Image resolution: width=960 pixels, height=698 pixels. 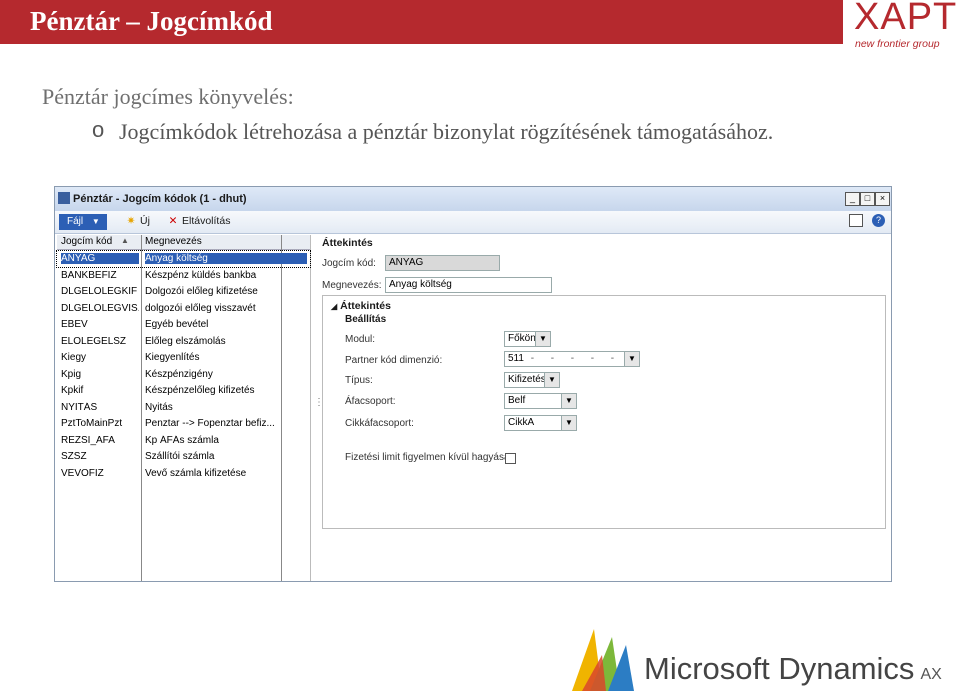 I want to click on partner-dimension-dashes: - - - - -, so click(x=572, y=358).